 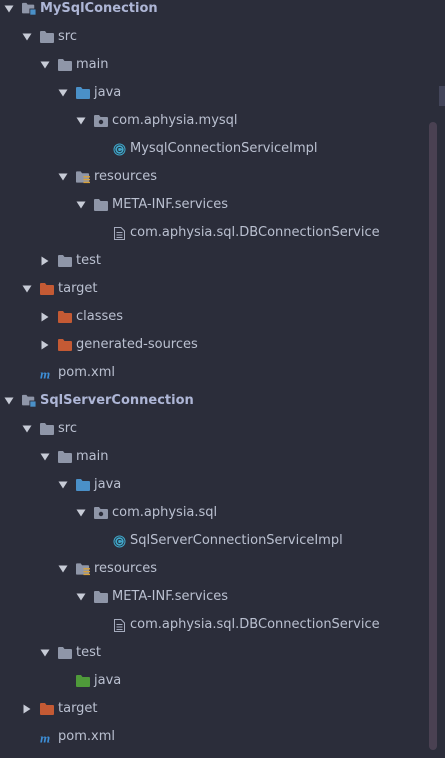 I want to click on tree-item-label: SqlServerConnection, so click(x=117, y=400).